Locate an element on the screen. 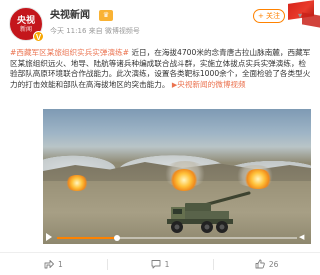 The width and height of the screenshot is (320, 275). action-bar: 1 1 26 is located at coordinates (160, 263).